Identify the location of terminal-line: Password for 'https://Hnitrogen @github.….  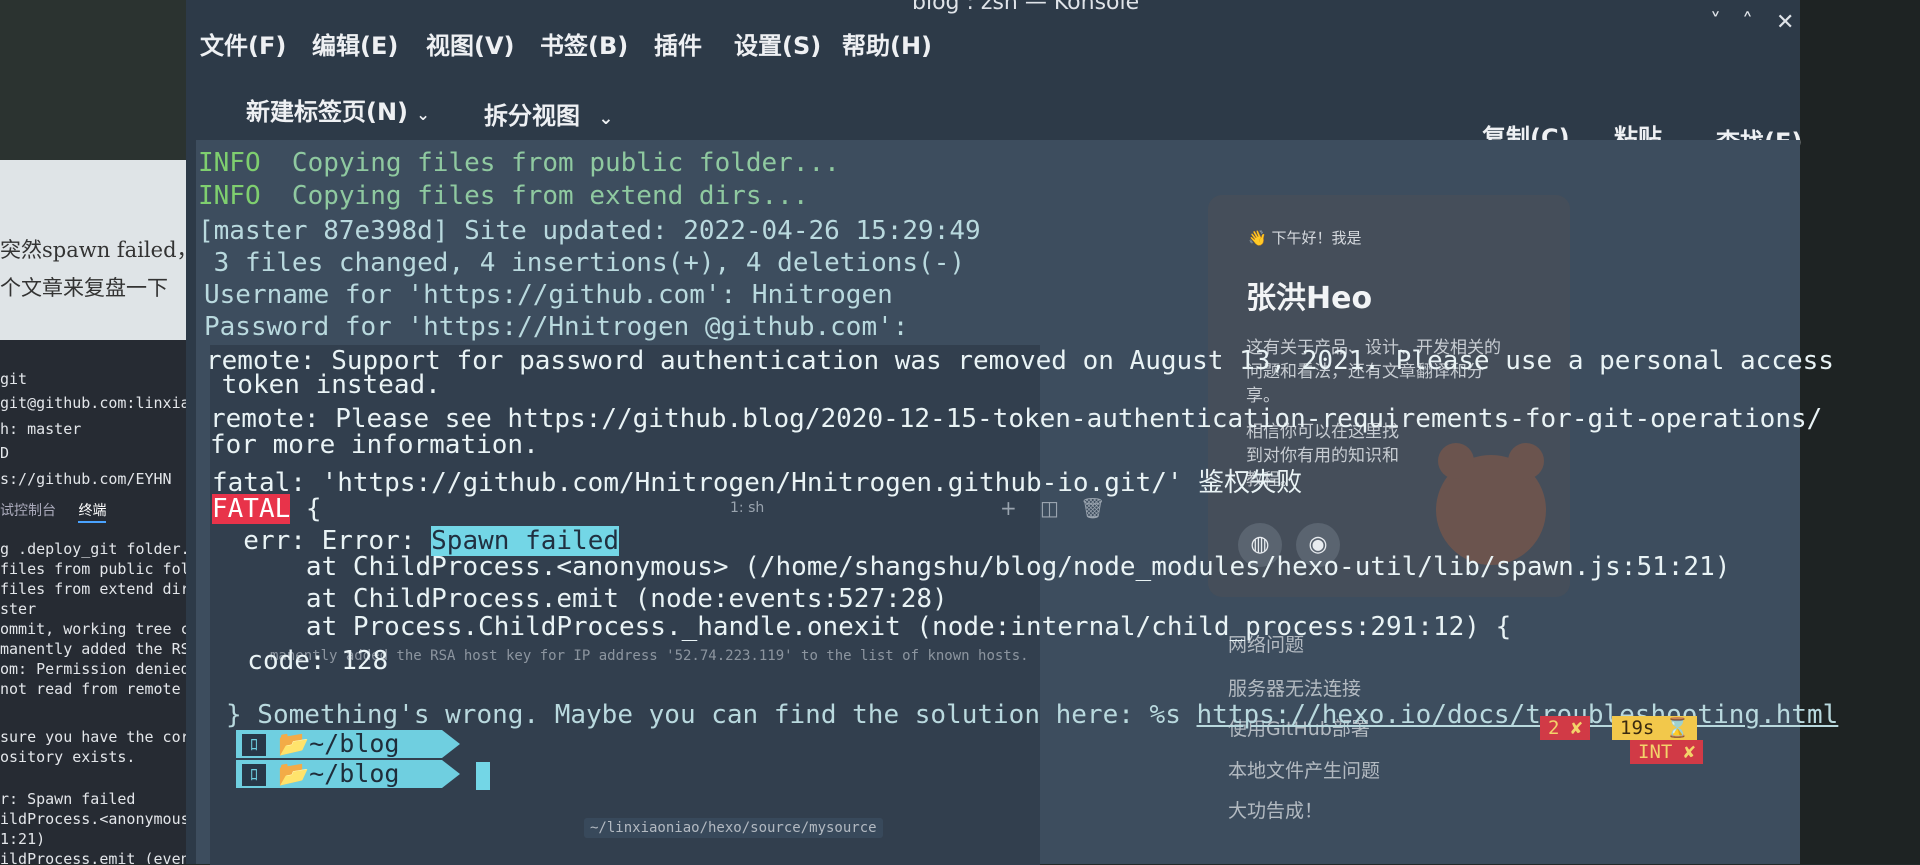
(556, 327).